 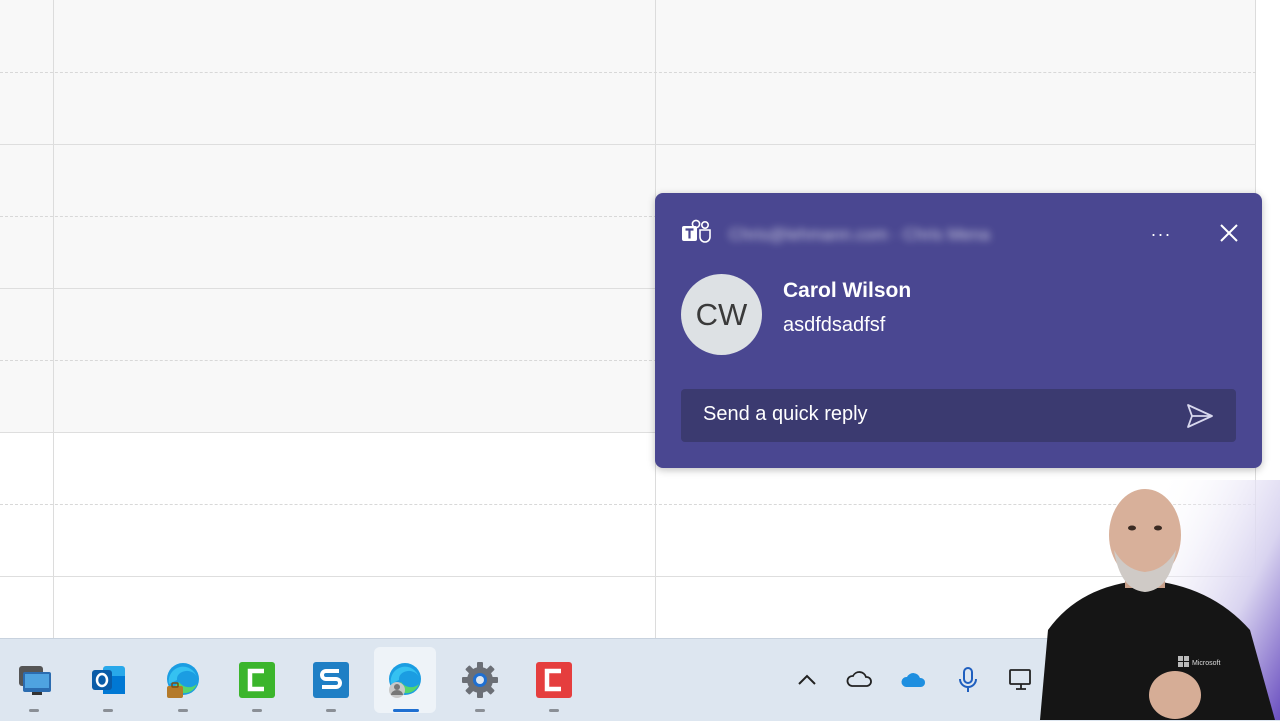 I want to click on onedrive-business-icon, so click(x=913, y=680).